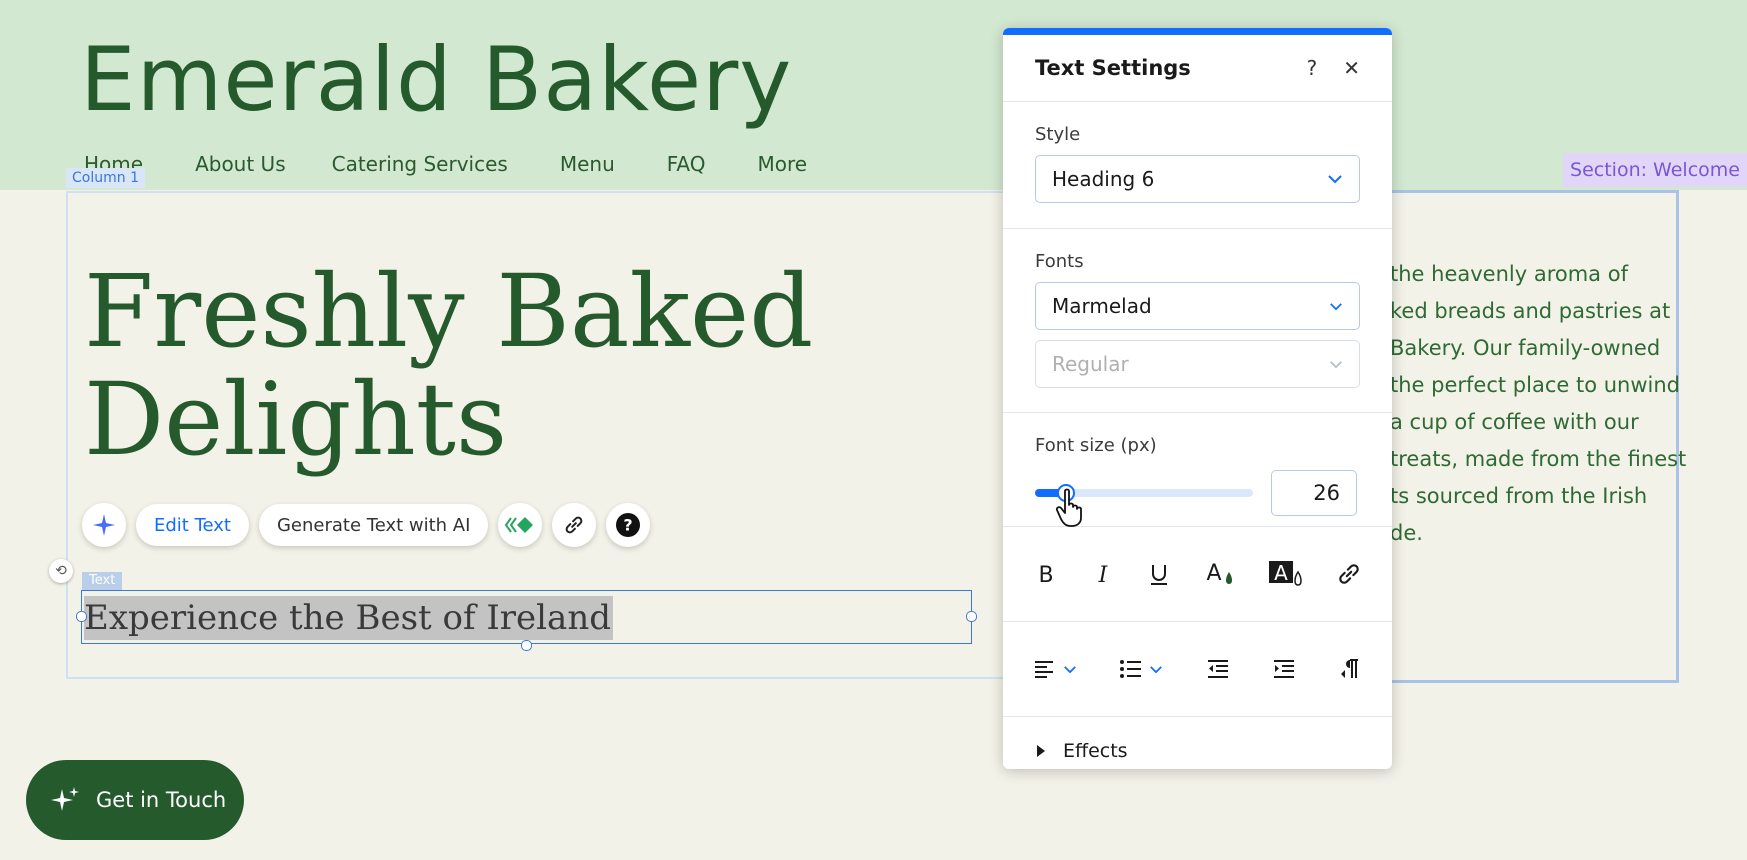  I want to click on bold-icon: B, so click(1046, 574).